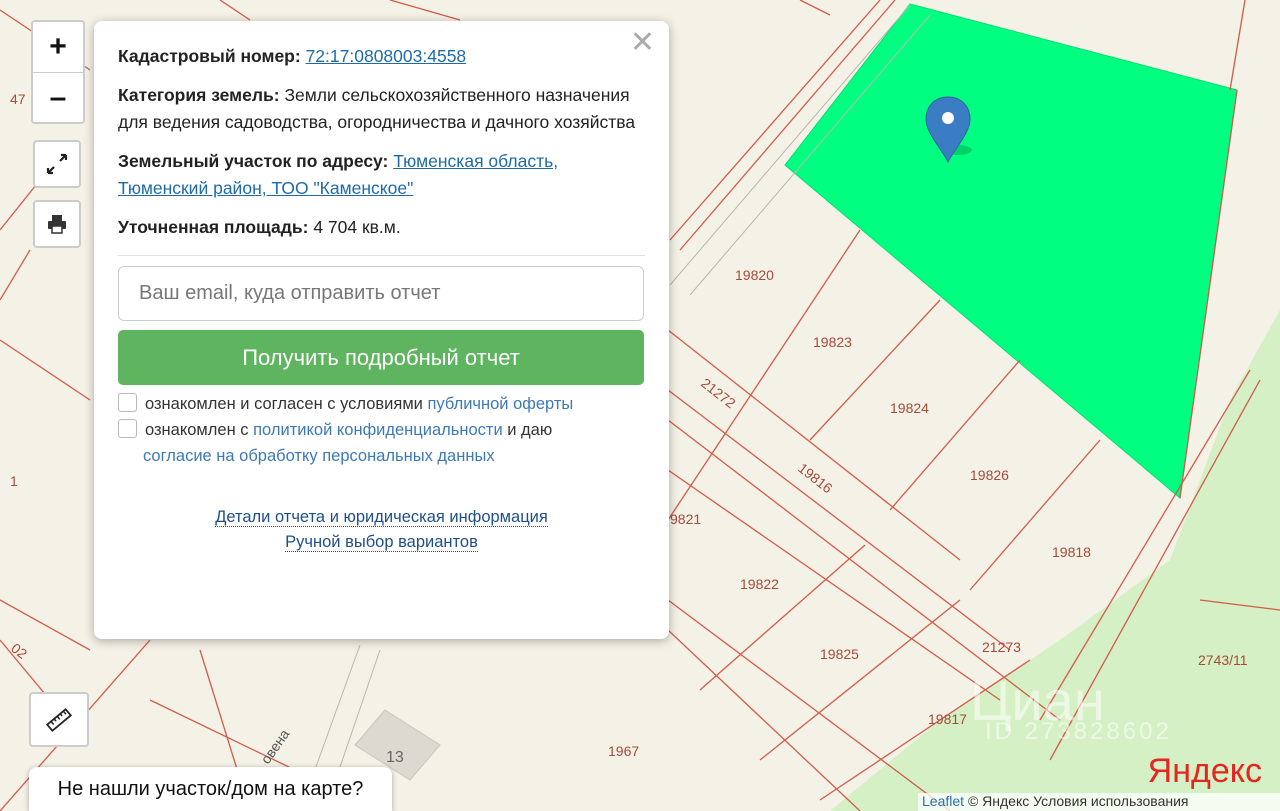 The height and width of the screenshot is (811, 1280). I want to click on parcel-label-21273: 21273, so click(1001, 647).